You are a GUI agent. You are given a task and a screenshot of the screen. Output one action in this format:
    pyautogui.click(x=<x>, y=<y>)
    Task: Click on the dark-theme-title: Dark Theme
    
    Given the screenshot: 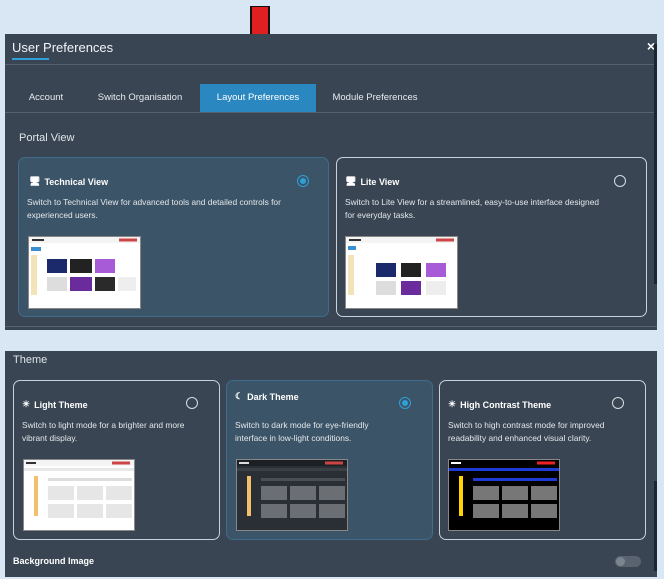 What is the action you would take?
    pyautogui.click(x=273, y=396)
    